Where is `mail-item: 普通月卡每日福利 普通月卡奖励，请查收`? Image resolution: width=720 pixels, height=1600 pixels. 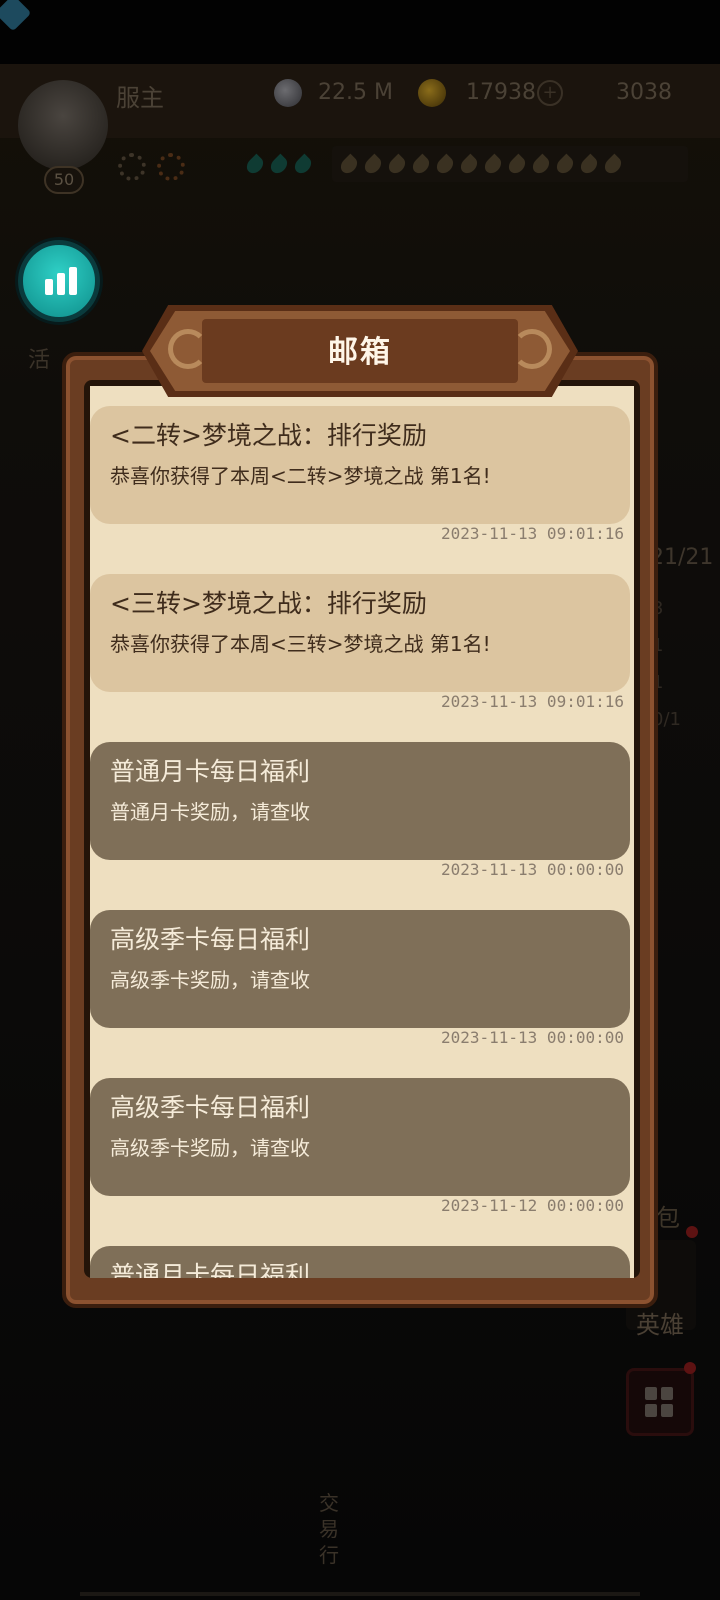
mail-item: 普通月卡每日福利 普通月卡奖励，请查收 is located at coordinates (360, 801).